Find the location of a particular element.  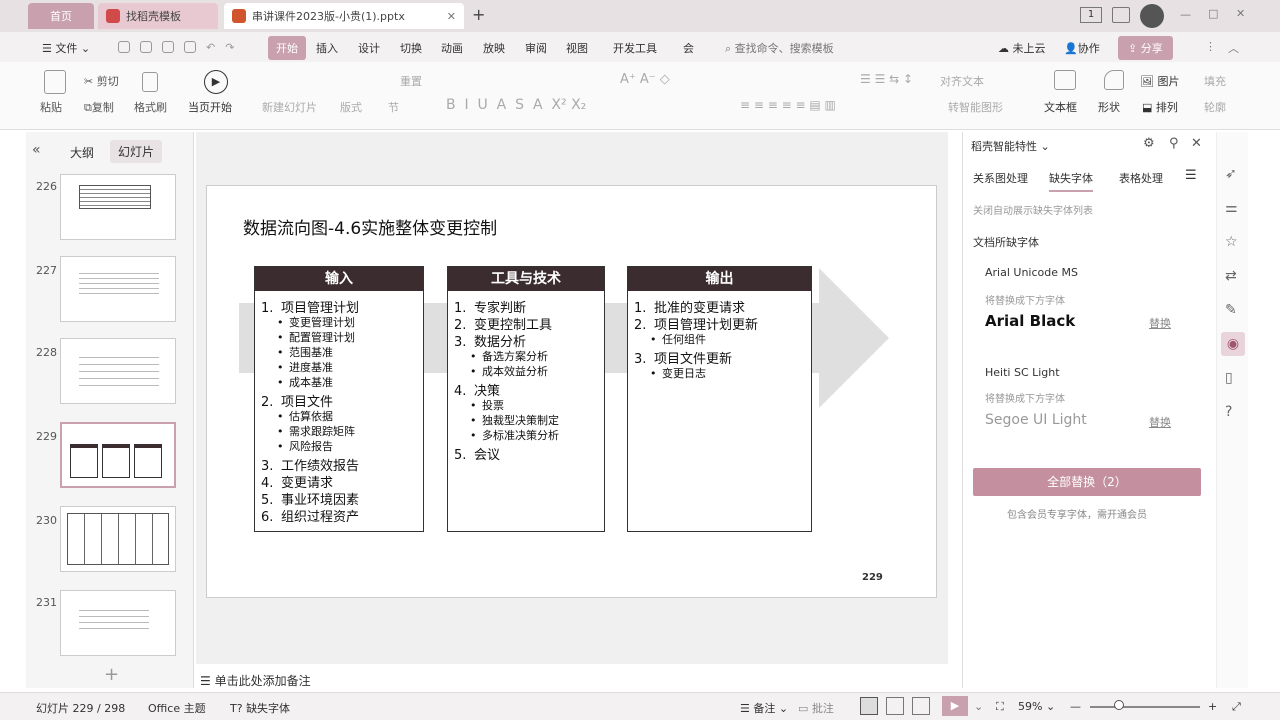

fill-button: 填充 is located at coordinates (1215, 81).